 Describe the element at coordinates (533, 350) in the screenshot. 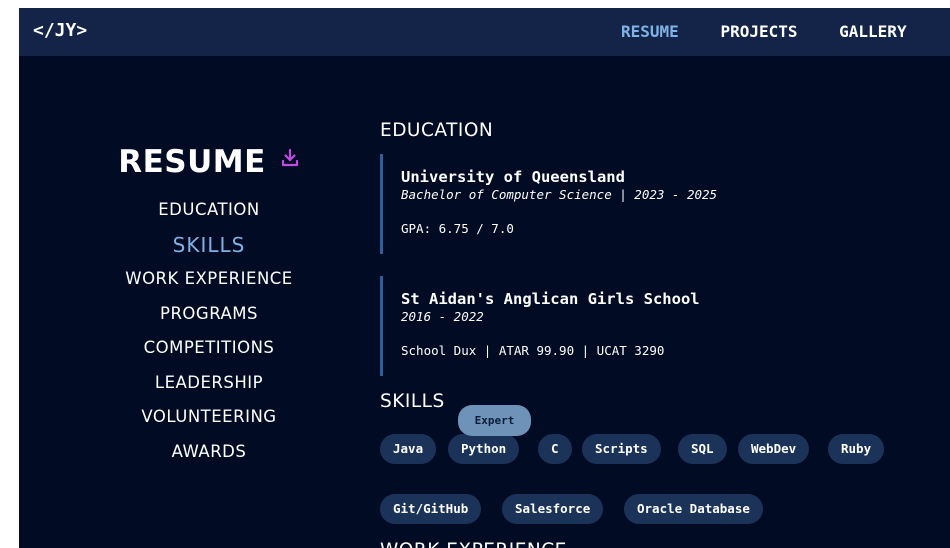

I see `education-detail: School Dux | ATAR 99.90 | UCAT 3290` at that location.